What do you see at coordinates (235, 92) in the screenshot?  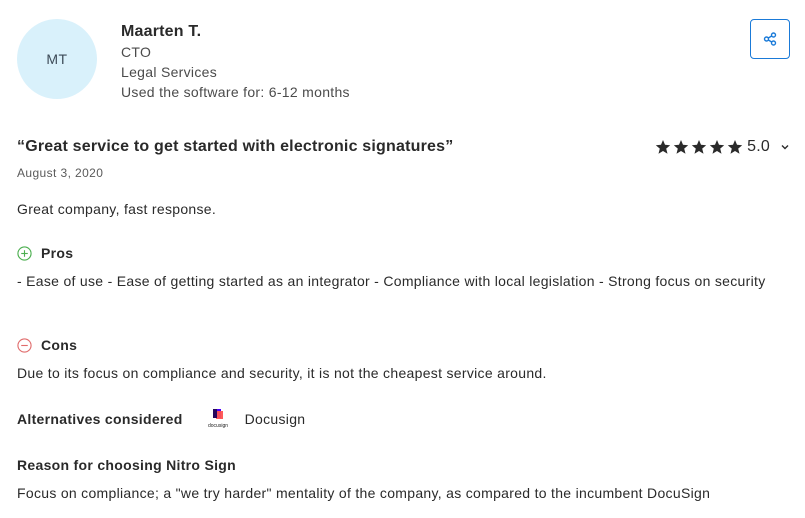 I see `reviewer-usage: Used the software for: 6-12 months` at bounding box center [235, 92].